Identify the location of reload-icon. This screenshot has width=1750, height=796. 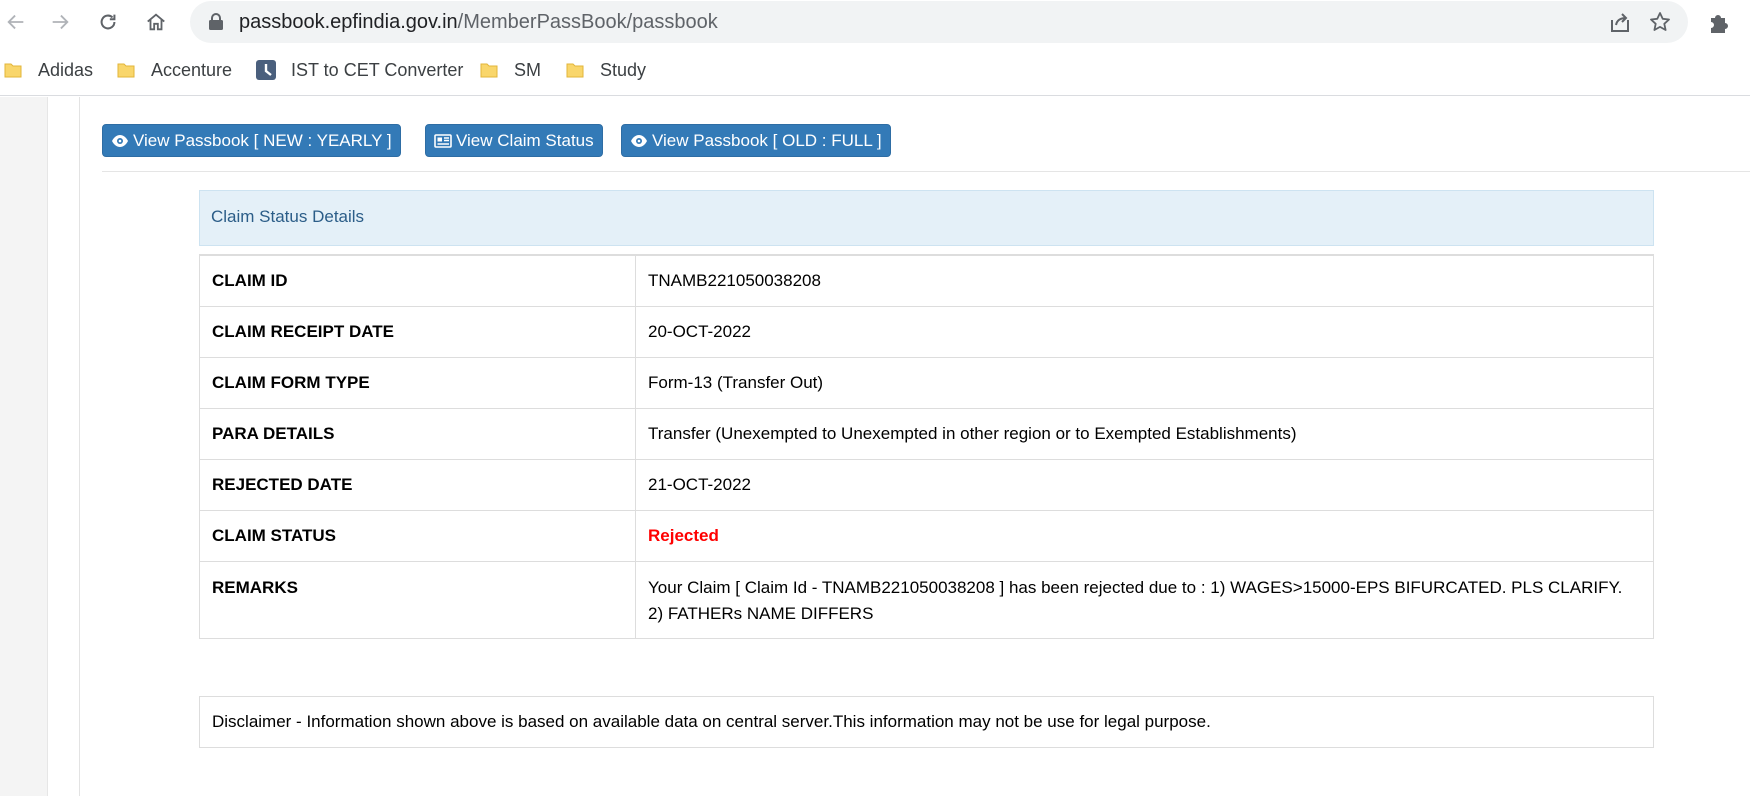
(108, 22).